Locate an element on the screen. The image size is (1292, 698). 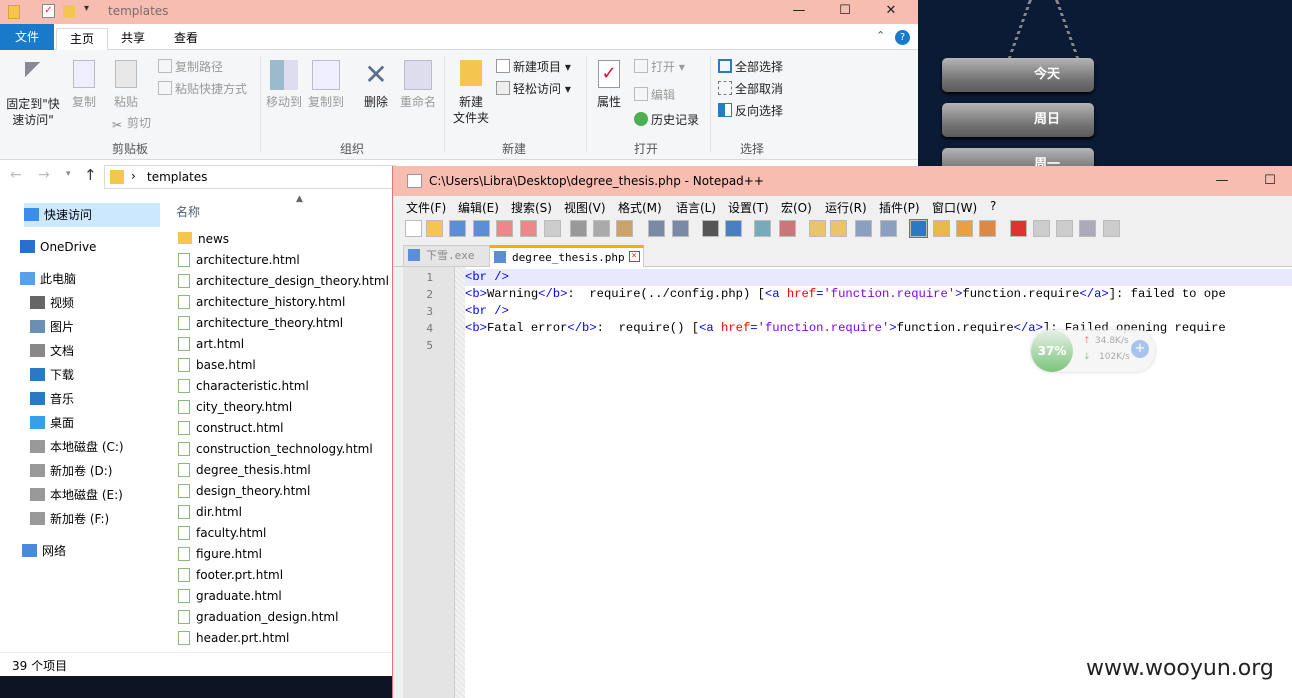
file-item: design_theory.html is located at coordinates (244, 491).